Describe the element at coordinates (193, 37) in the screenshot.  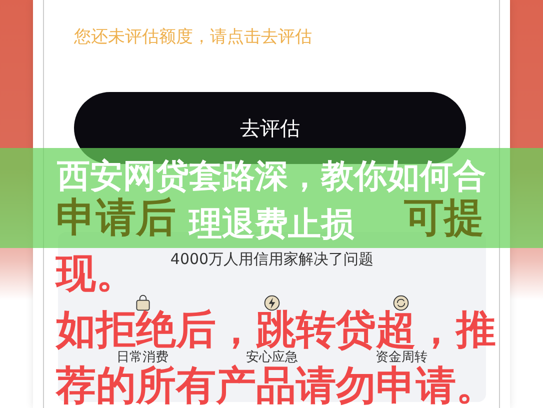
I see `hint-text: 您还未评估额度，请点击去评估` at that location.